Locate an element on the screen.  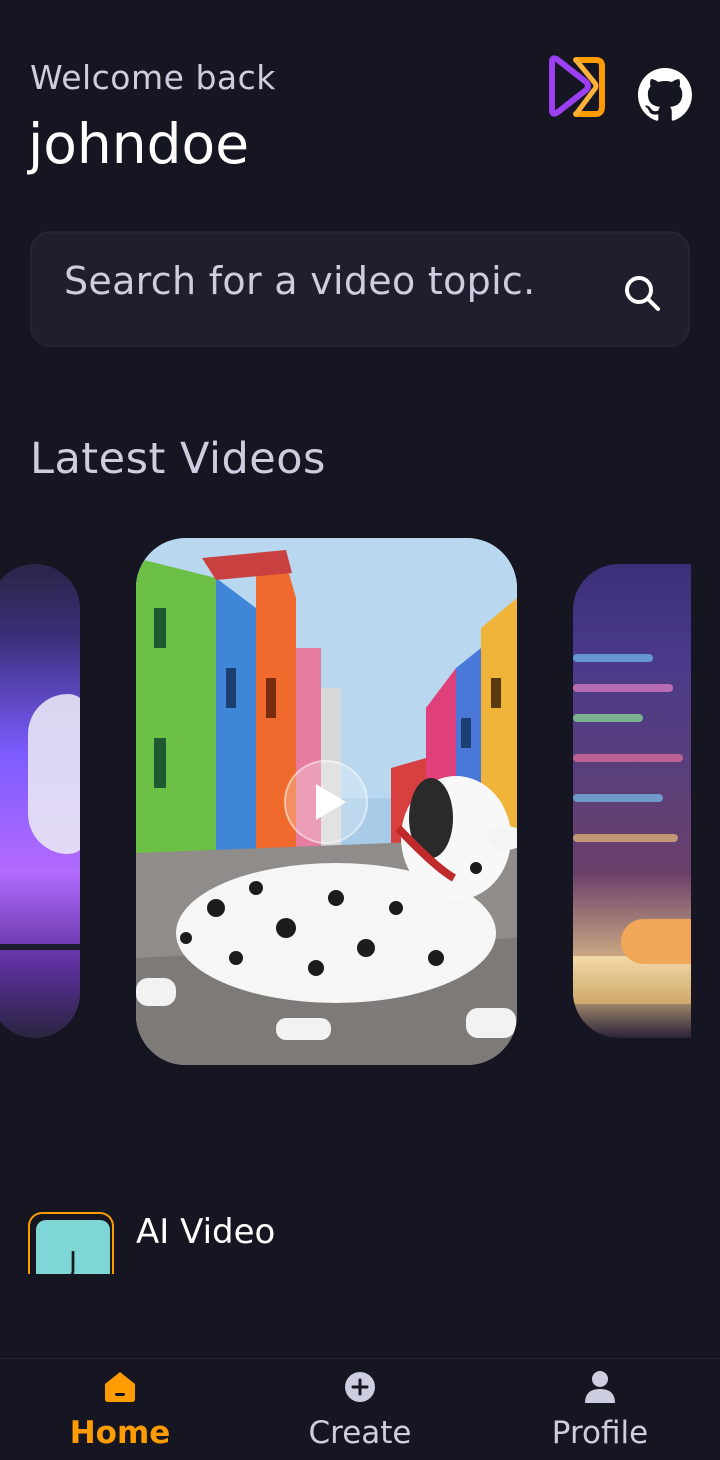
tab-home: Home is located at coordinates (120, 1409).